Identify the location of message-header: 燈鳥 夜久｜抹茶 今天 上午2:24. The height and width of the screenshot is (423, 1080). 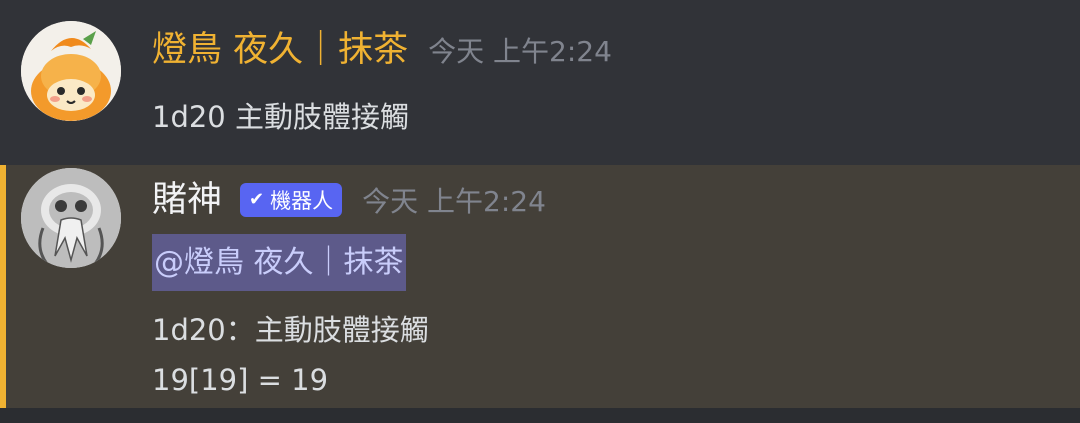
(382, 50).